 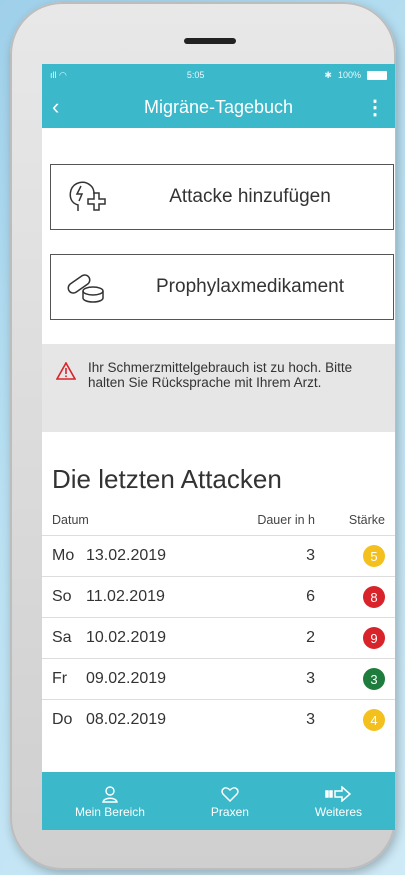 What do you see at coordinates (62, 637) in the screenshot?
I see `row-day: Sa` at bounding box center [62, 637].